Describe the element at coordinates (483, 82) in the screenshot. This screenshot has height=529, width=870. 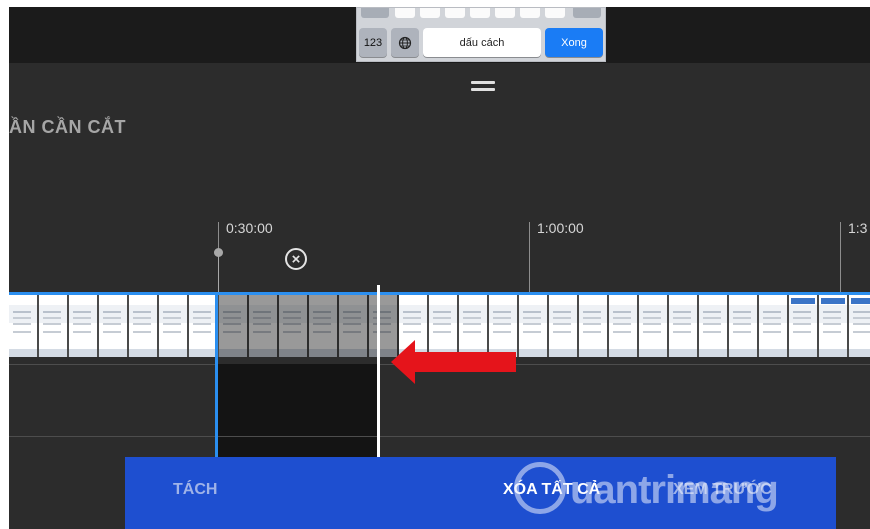
I see `drag-handle-icon` at that location.